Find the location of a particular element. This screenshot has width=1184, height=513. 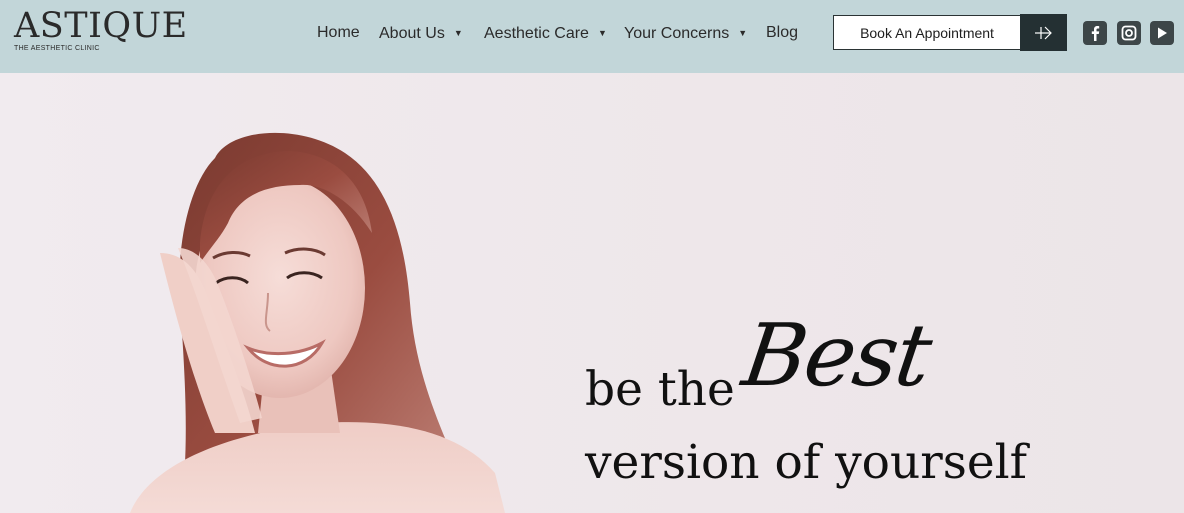

brand-tagline: THE AESTHETIC CLINIC is located at coordinates (57, 48).